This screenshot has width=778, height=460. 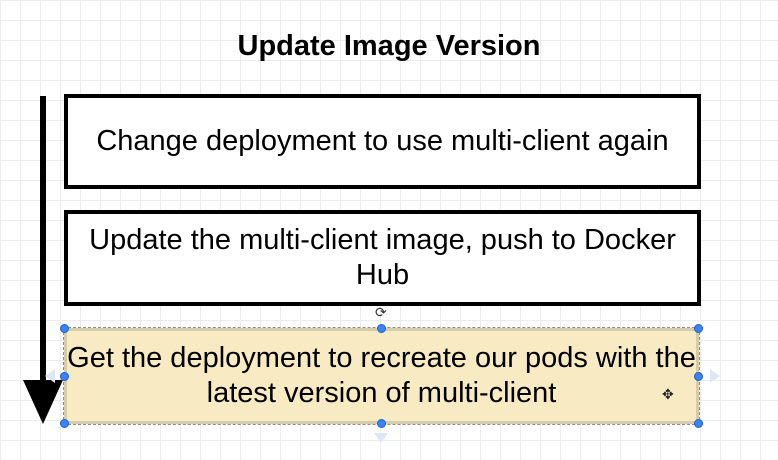 I want to click on resize-handle-bottom-left, so click(x=64, y=423).